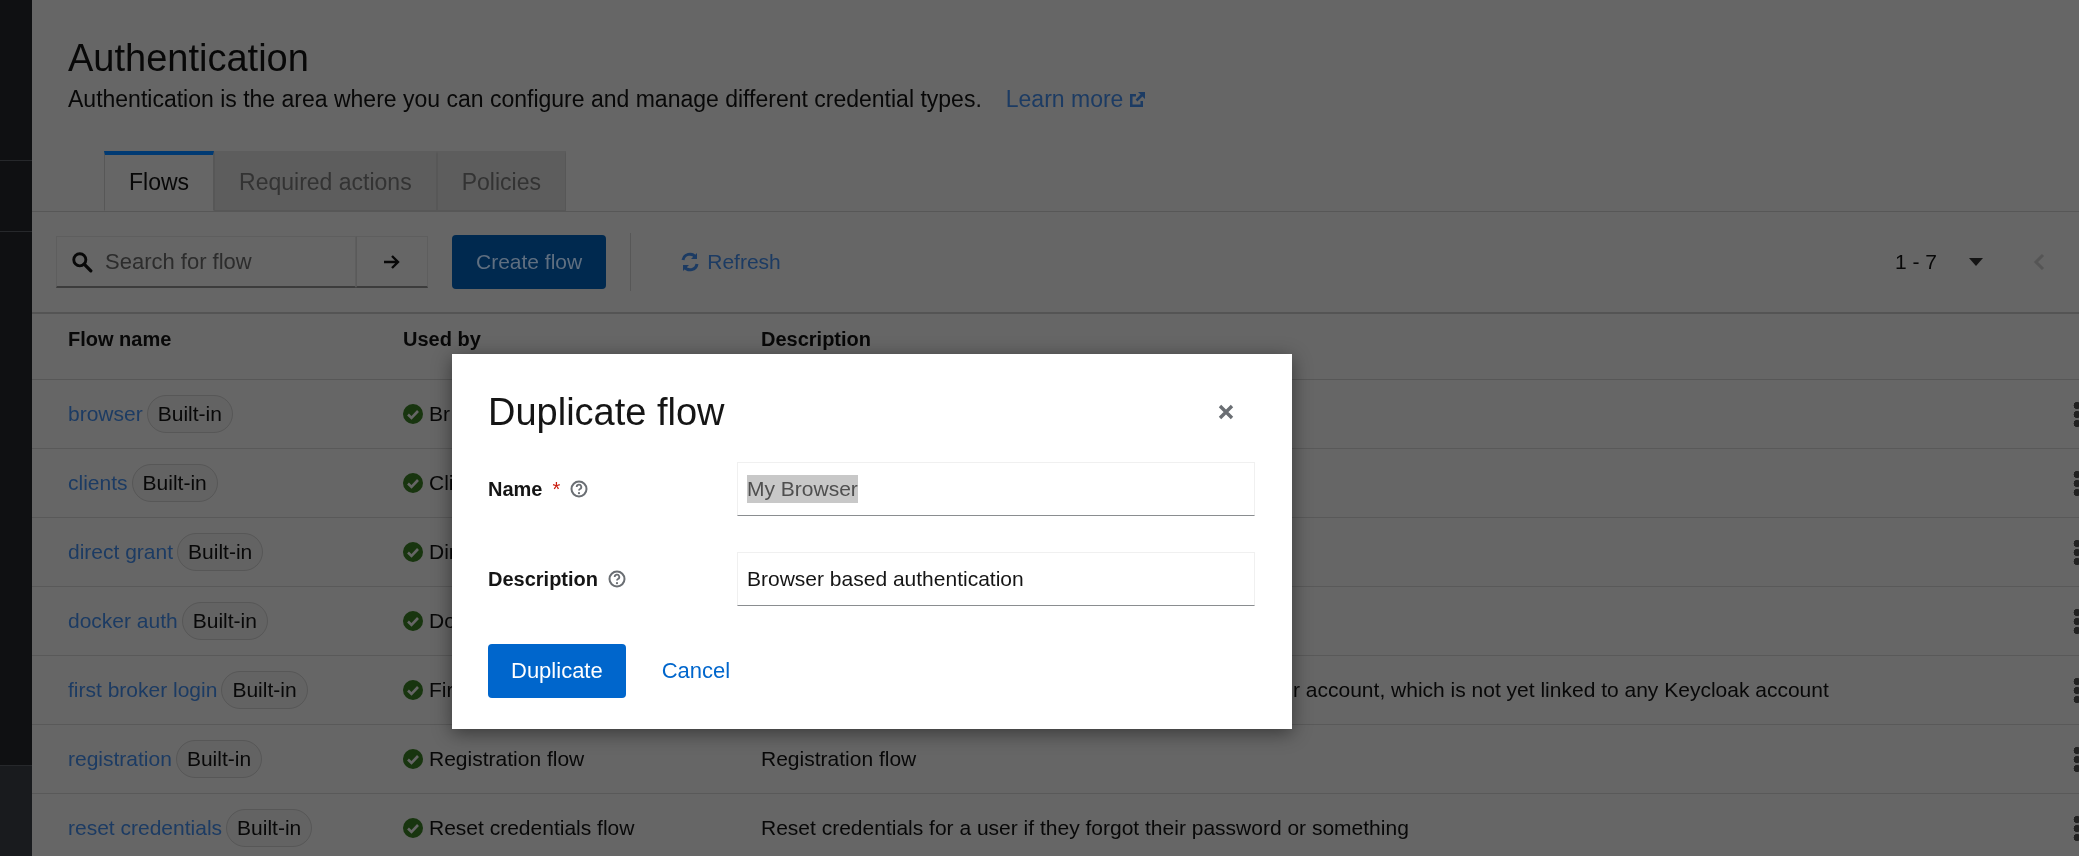 Image resolution: width=2079 pixels, height=856 pixels. I want to click on used-by-text: Reset credentials flow, so click(532, 828).